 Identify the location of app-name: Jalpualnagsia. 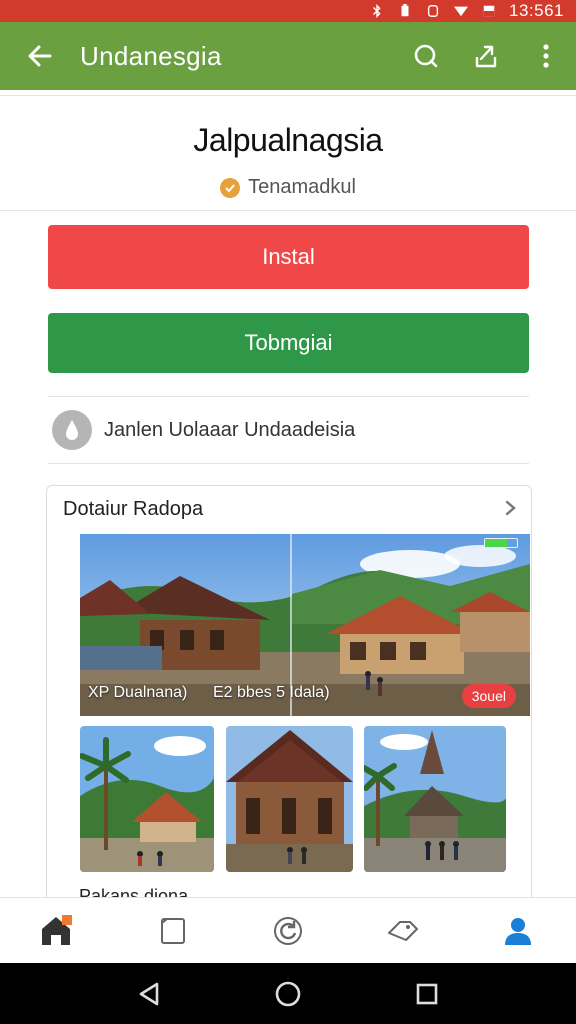
(288, 140).